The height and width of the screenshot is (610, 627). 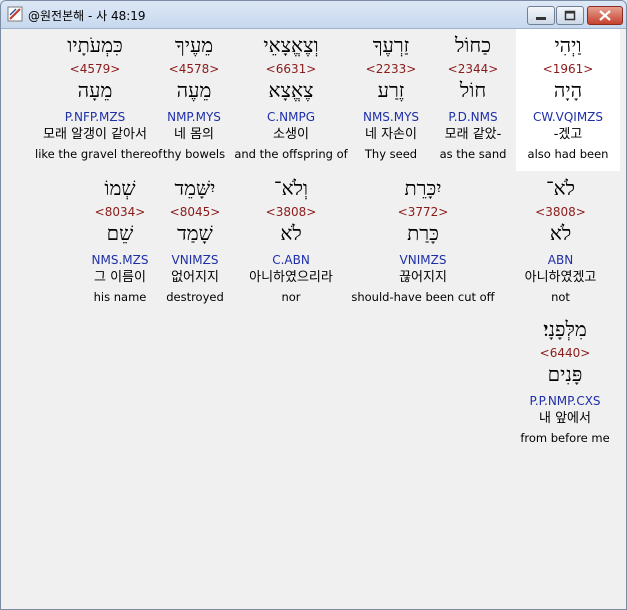 I want to click on english-gloss: as the sand, so click(x=473, y=154).